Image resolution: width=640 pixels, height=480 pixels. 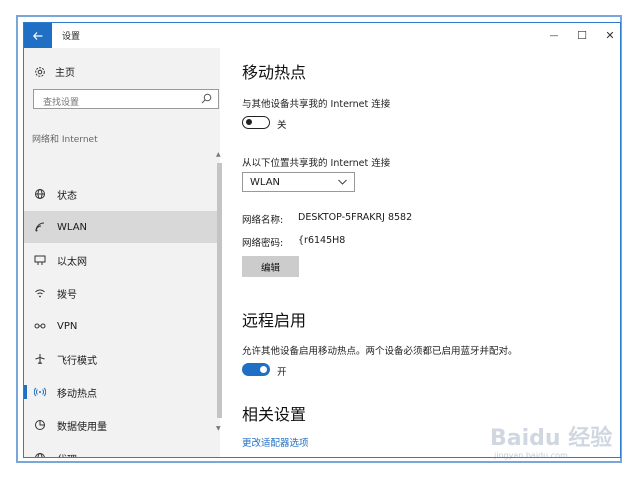 I want to click on hotspot-heading: 移动热点, so click(x=274, y=72).